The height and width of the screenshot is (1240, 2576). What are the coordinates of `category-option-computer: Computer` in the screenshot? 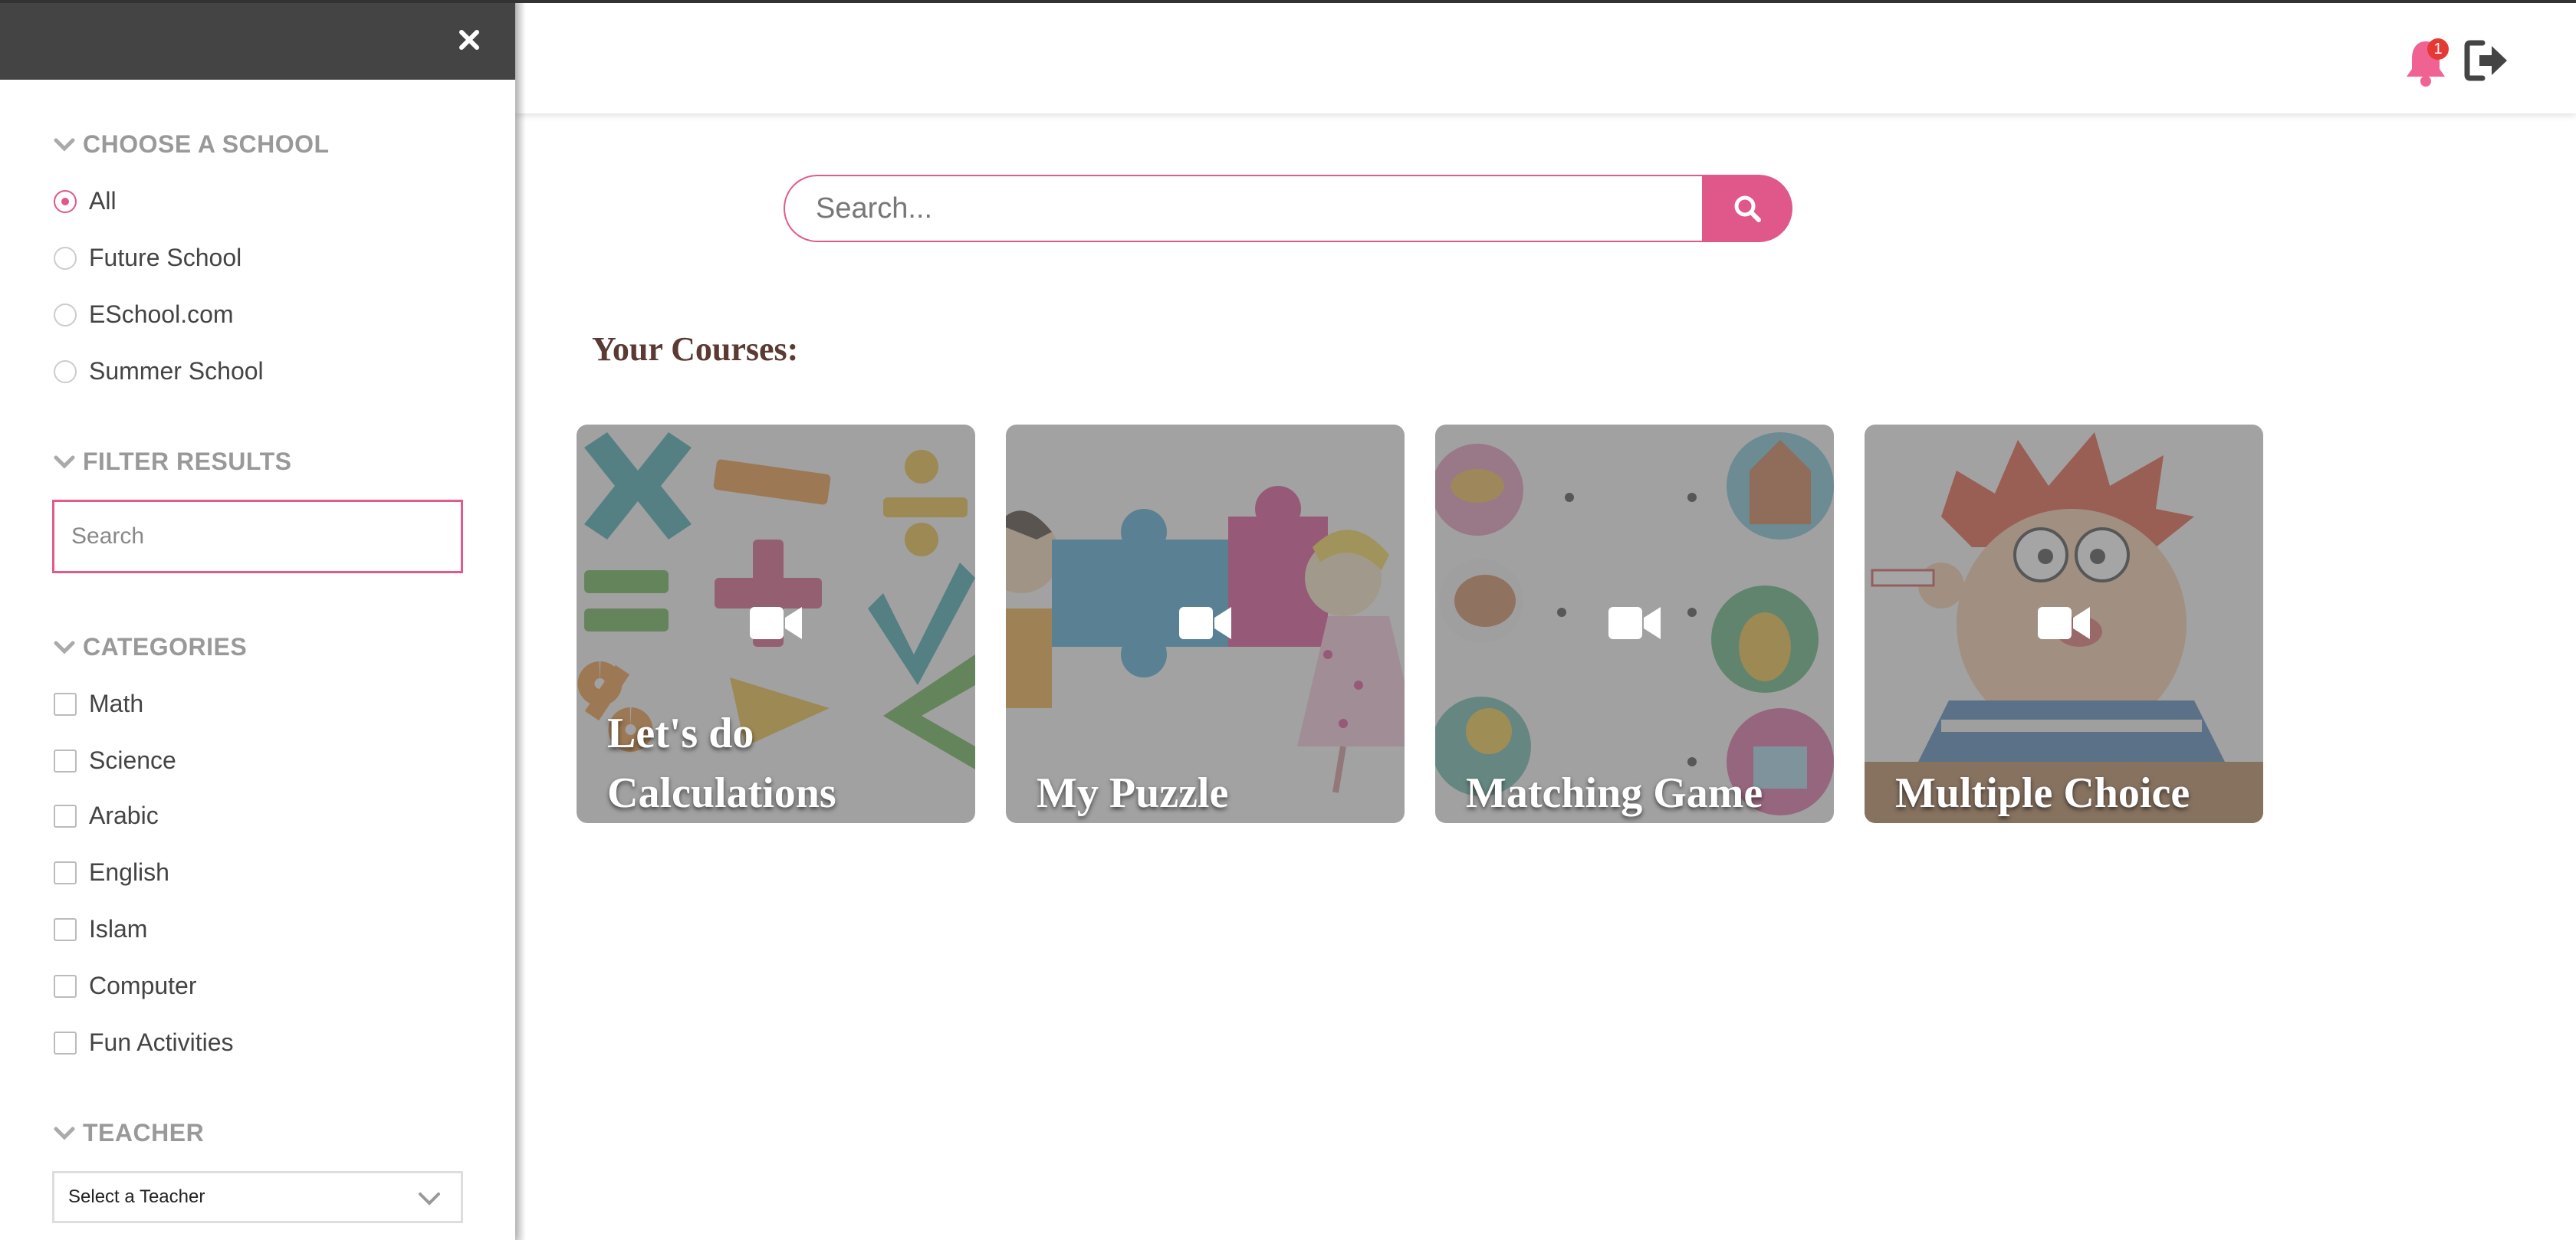 It's located at (125, 986).